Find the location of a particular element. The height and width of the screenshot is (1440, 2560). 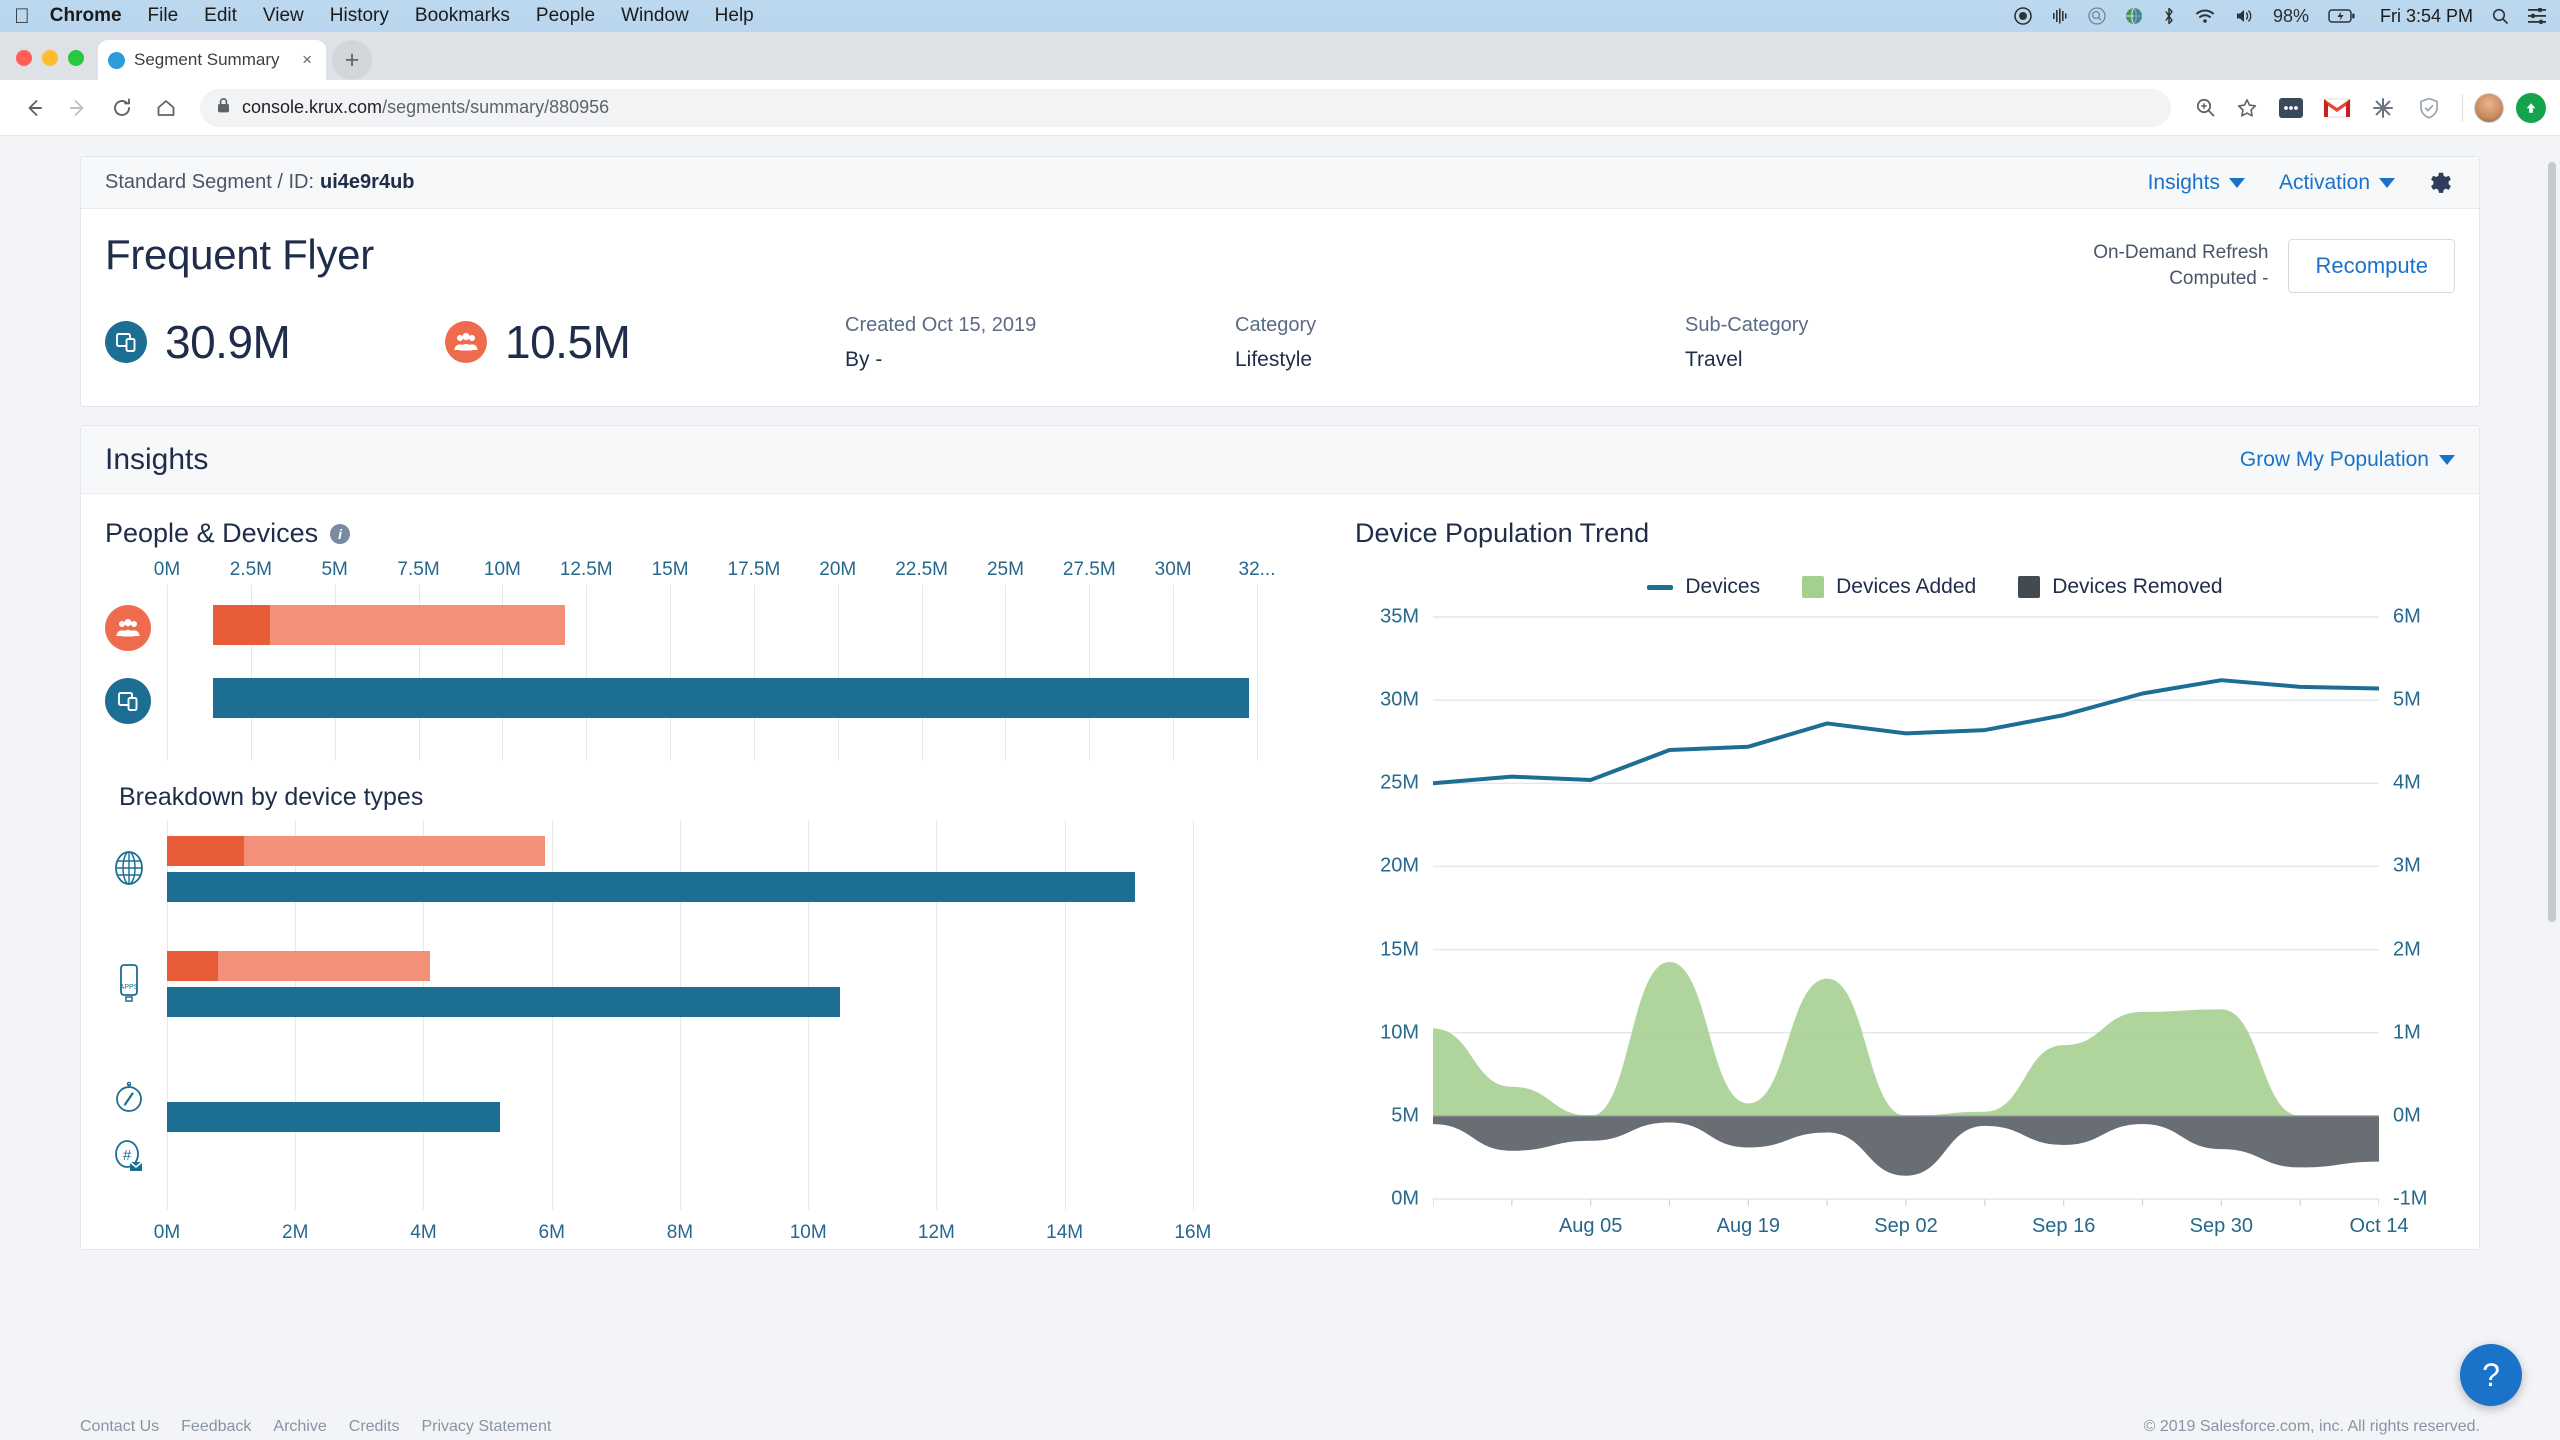

update-arrow-icon is located at coordinates (2531, 107).